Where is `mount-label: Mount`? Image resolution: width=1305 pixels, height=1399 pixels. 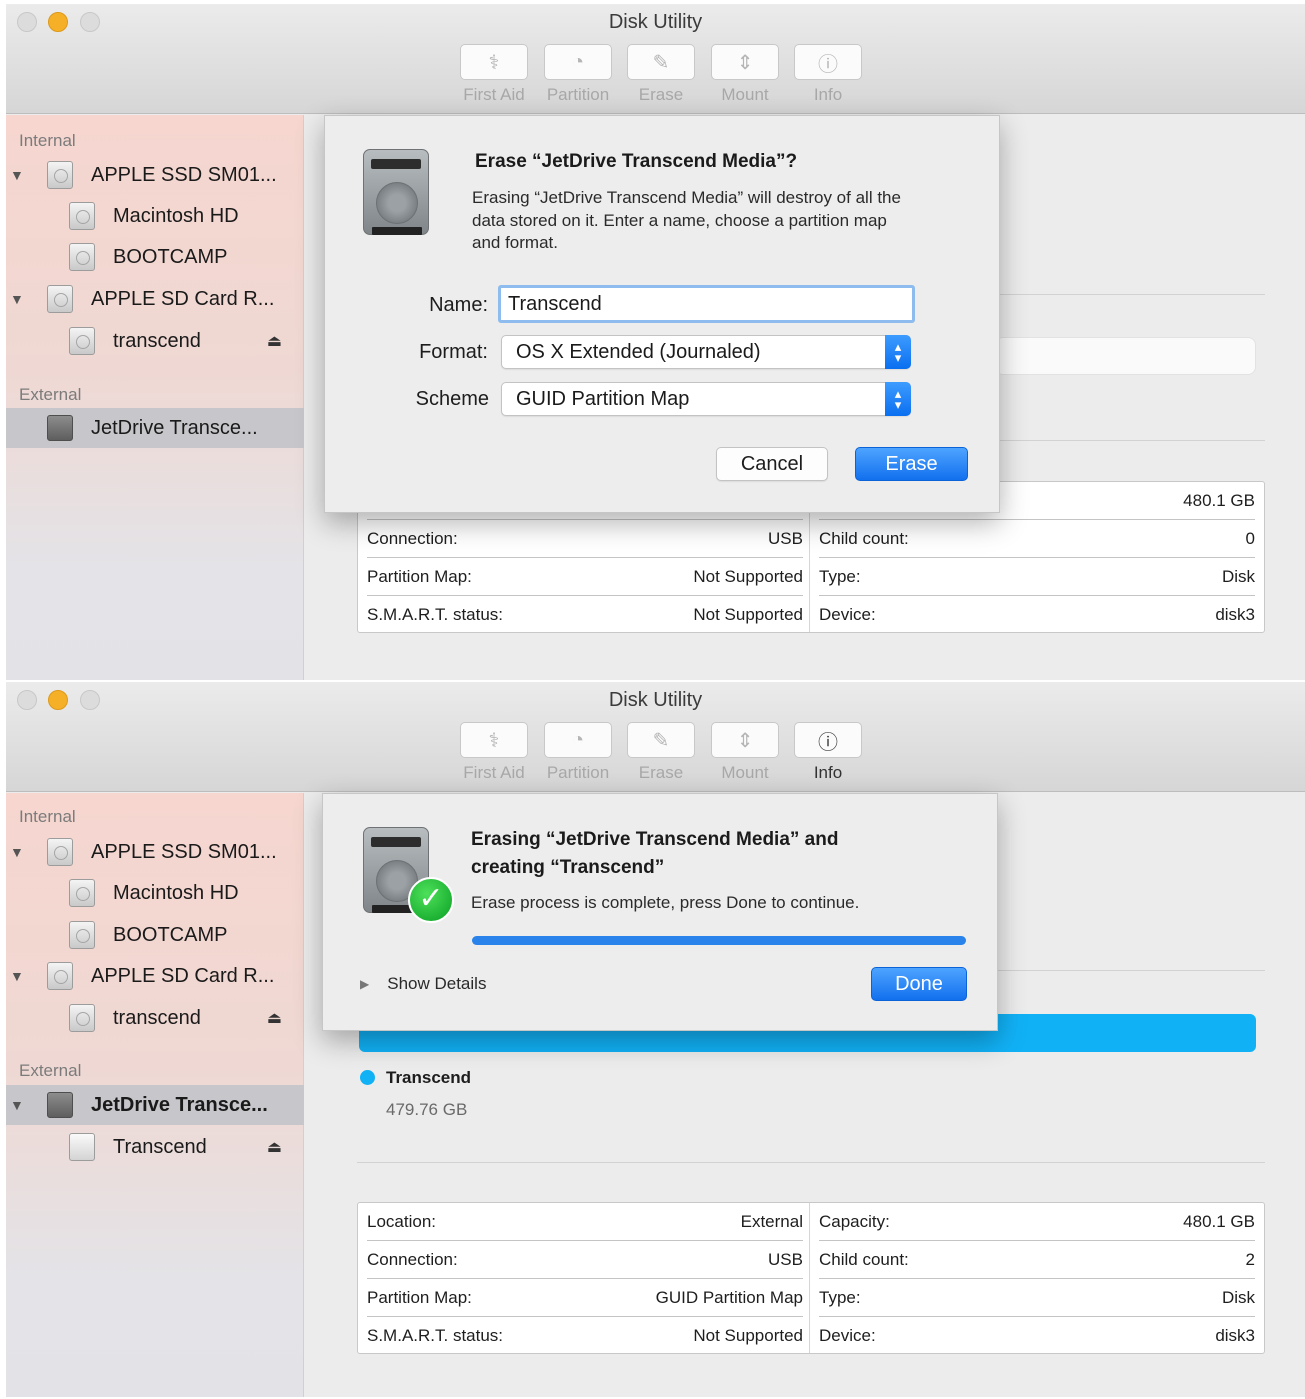
mount-label: Mount is located at coordinates (745, 94).